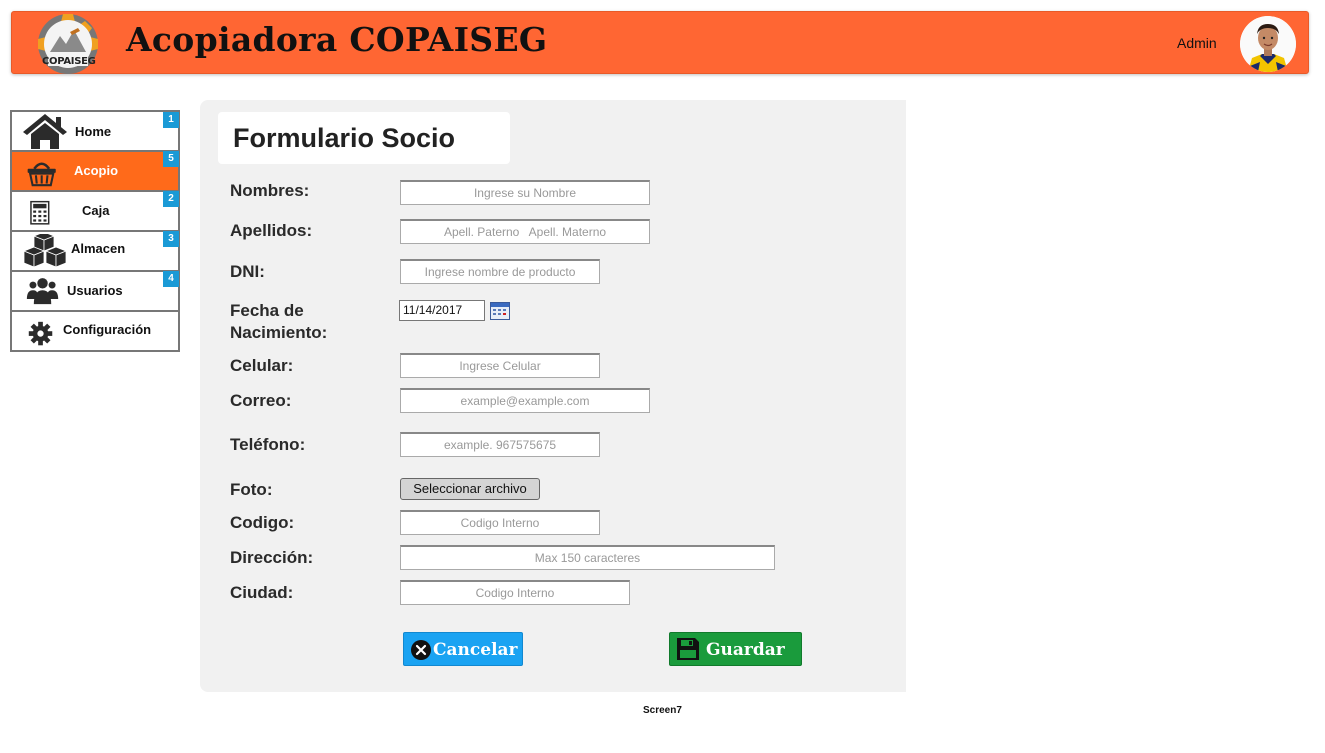  Describe the element at coordinates (500, 444) in the screenshot. I see `telefono-input: example. 967575675` at that location.